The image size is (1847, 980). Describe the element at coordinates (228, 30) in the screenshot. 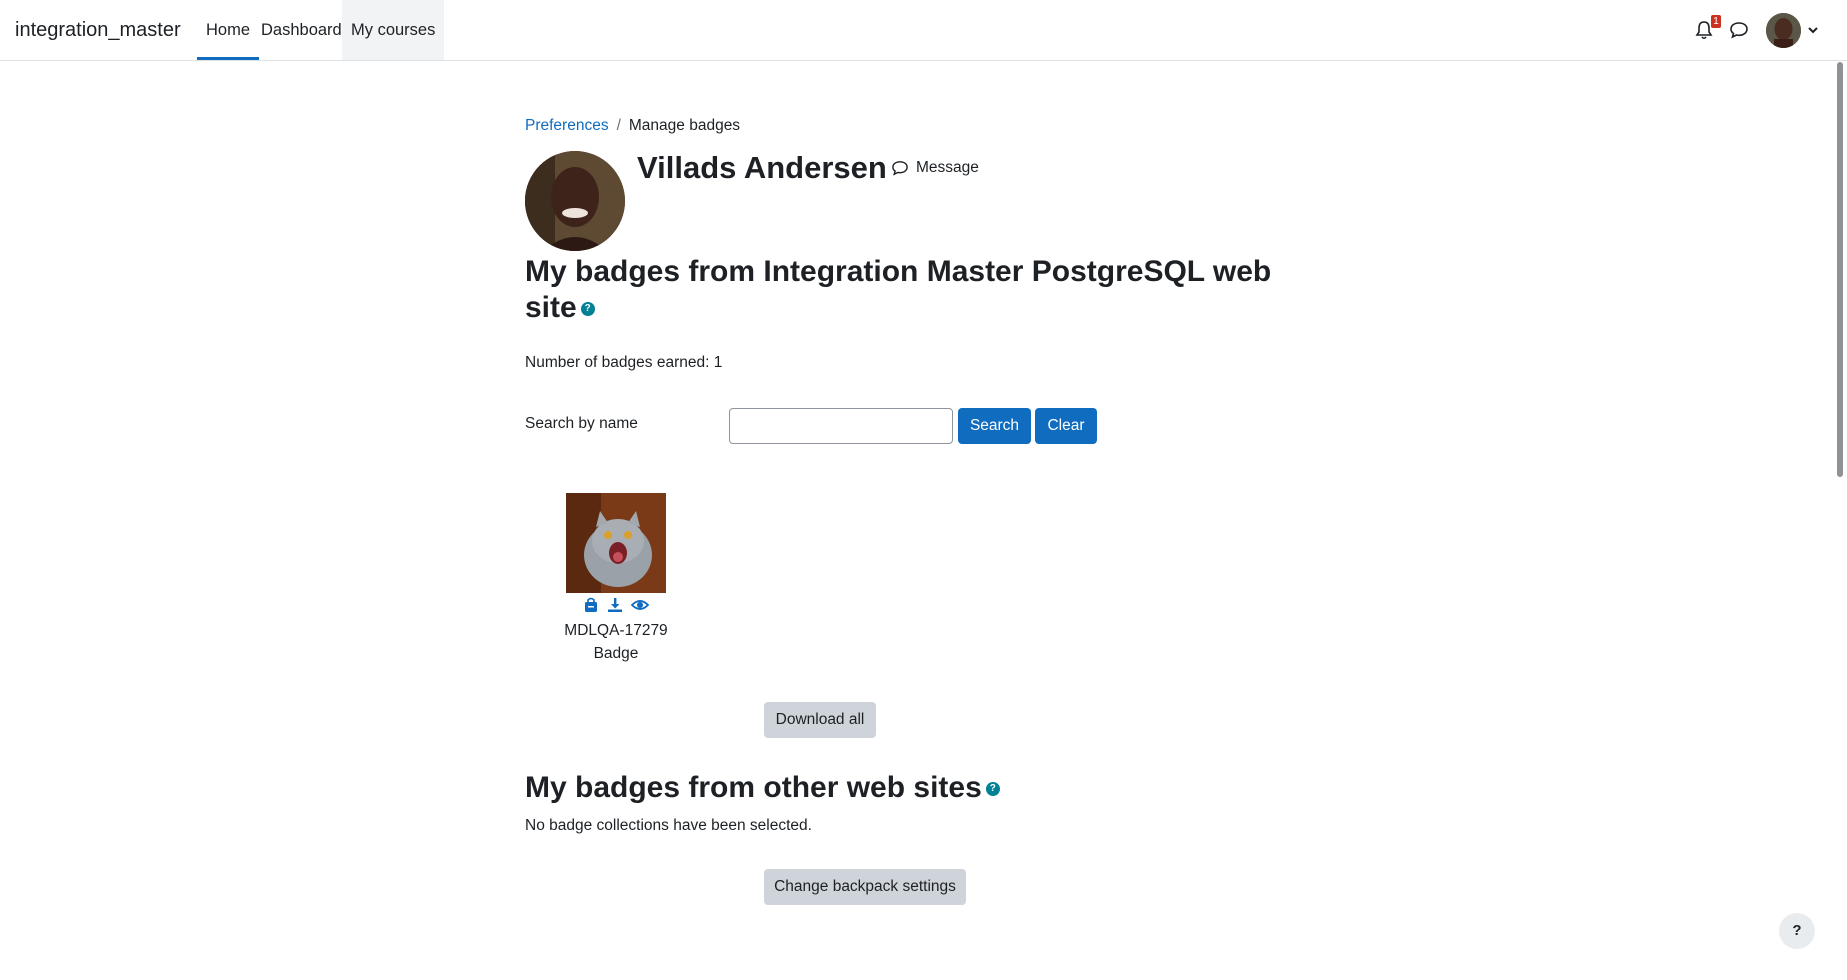

I see `nav-home: Home` at that location.